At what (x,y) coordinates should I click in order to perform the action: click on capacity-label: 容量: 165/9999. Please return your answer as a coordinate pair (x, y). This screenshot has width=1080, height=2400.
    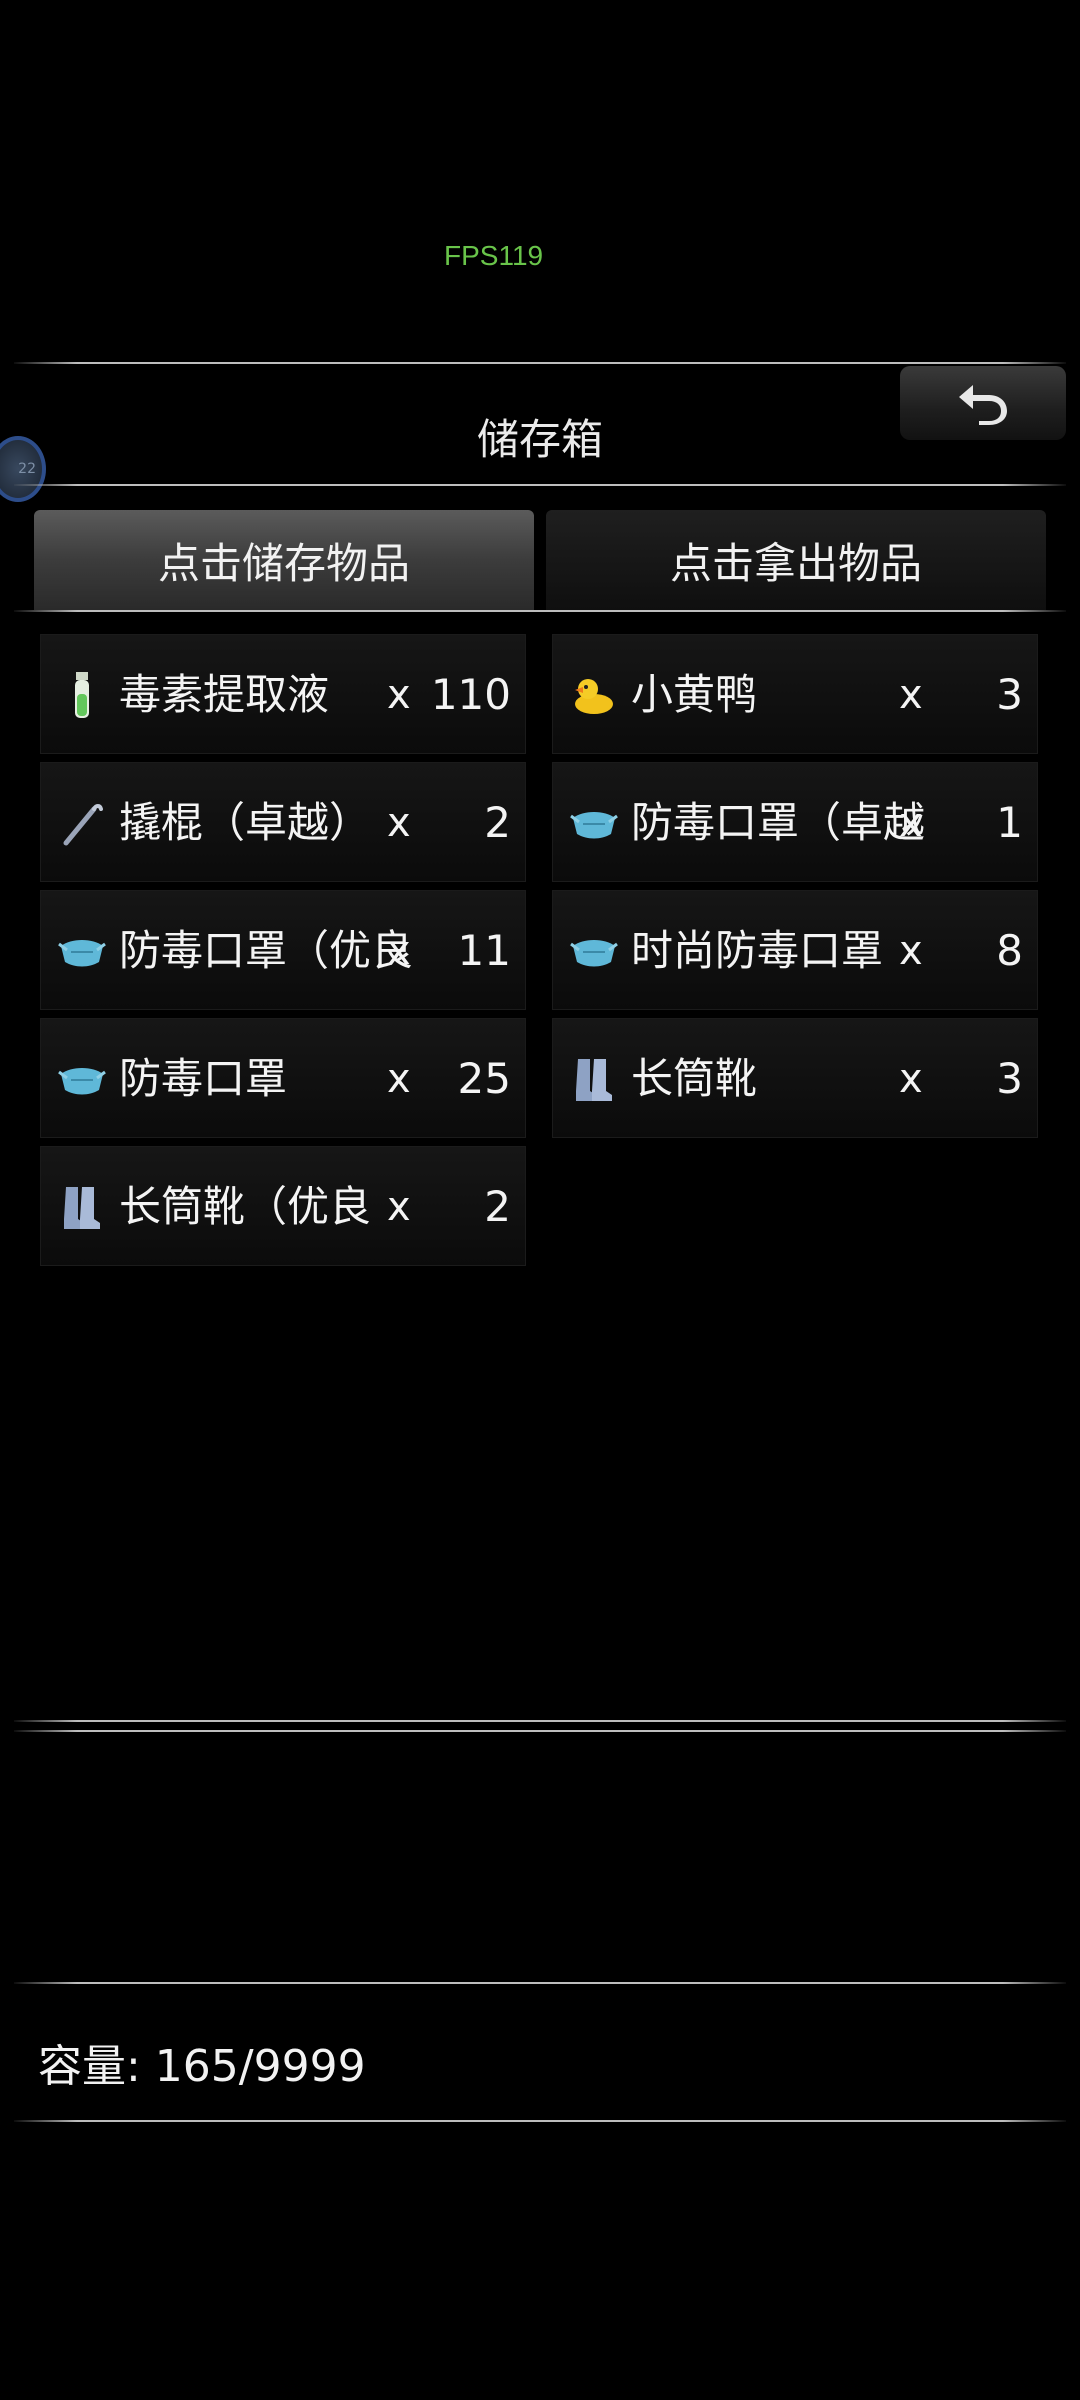
    Looking at the image, I should click on (202, 2066).